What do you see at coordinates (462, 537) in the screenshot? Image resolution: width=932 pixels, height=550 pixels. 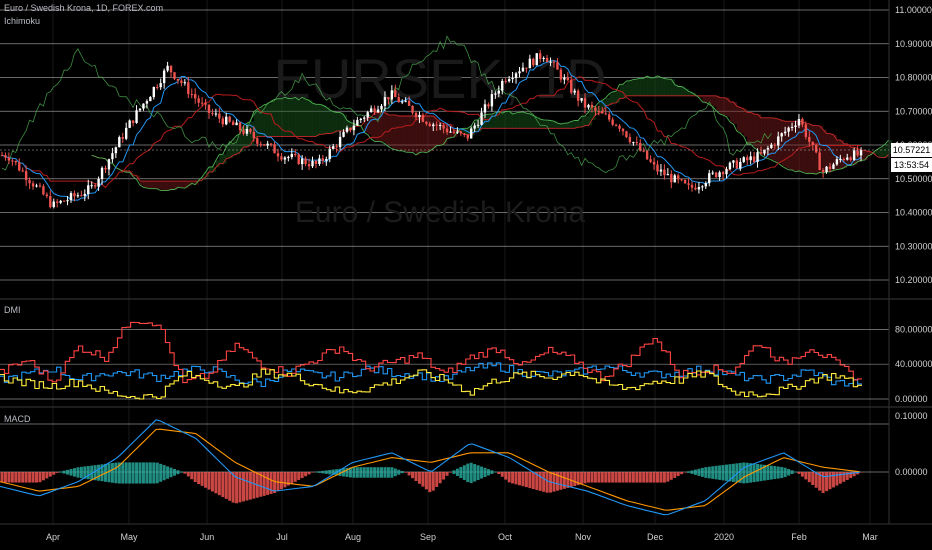 I see `time-axis: Apr May Jun Jul Aug Sep Oct Nov Dec 2020 Feb Mar` at bounding box center [462, 537].